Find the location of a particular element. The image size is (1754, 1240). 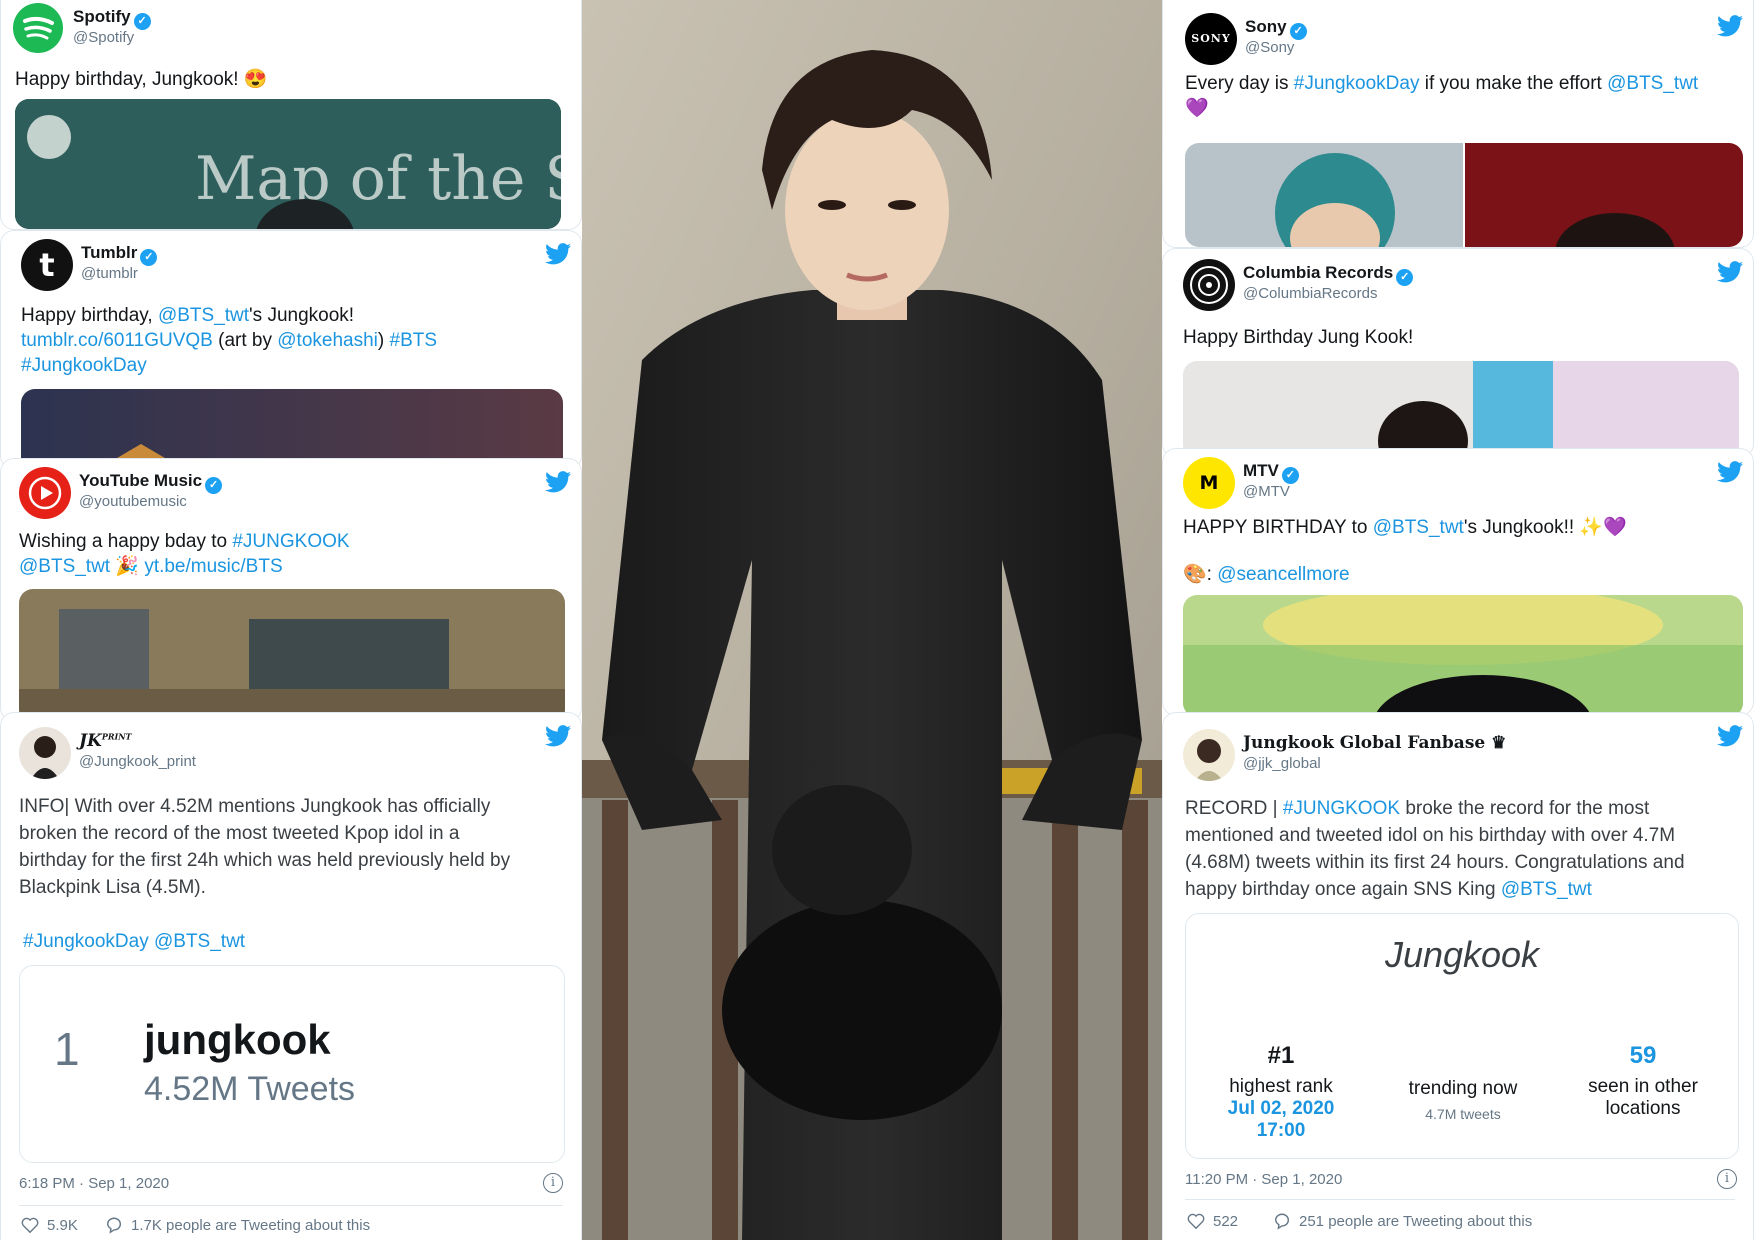

columbia-icon is located at coordinates (1209, 285).